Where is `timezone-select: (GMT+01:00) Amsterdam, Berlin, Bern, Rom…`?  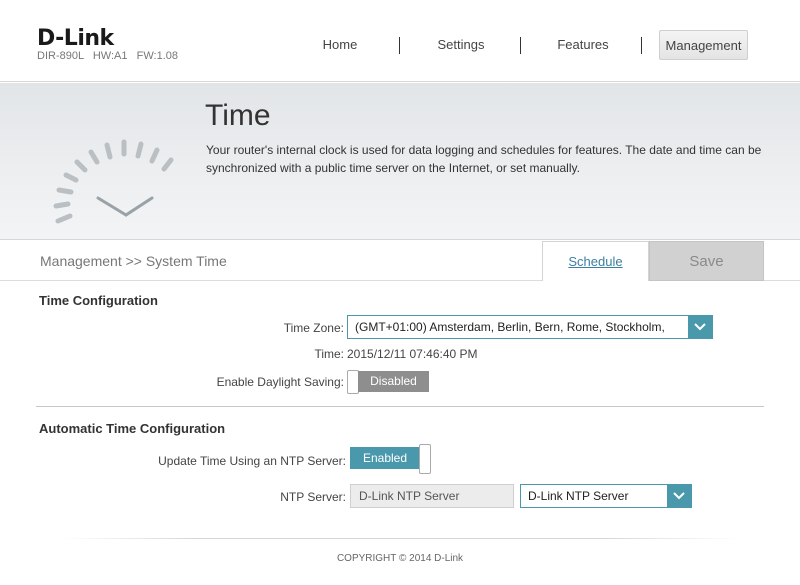 timezone-select: (GMT+01:00) Amsterdam, Berlin, Bern, Rom… is located at coordinates (530, 327).